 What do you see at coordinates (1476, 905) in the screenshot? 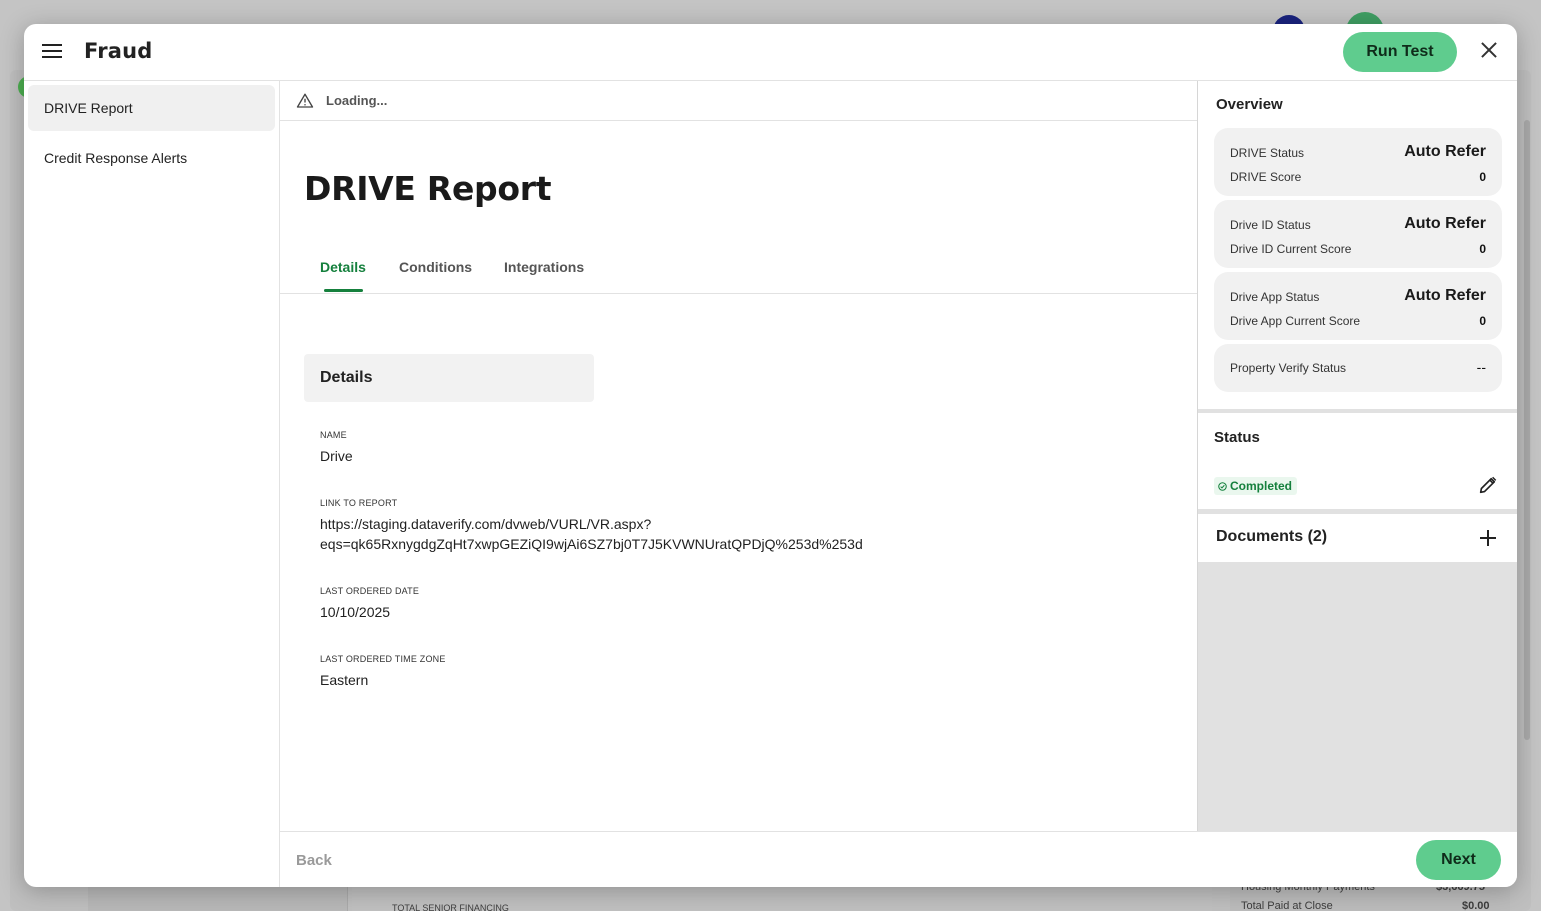
I see `background-summary-value: $0.00` at bounding box center [1476, 905].